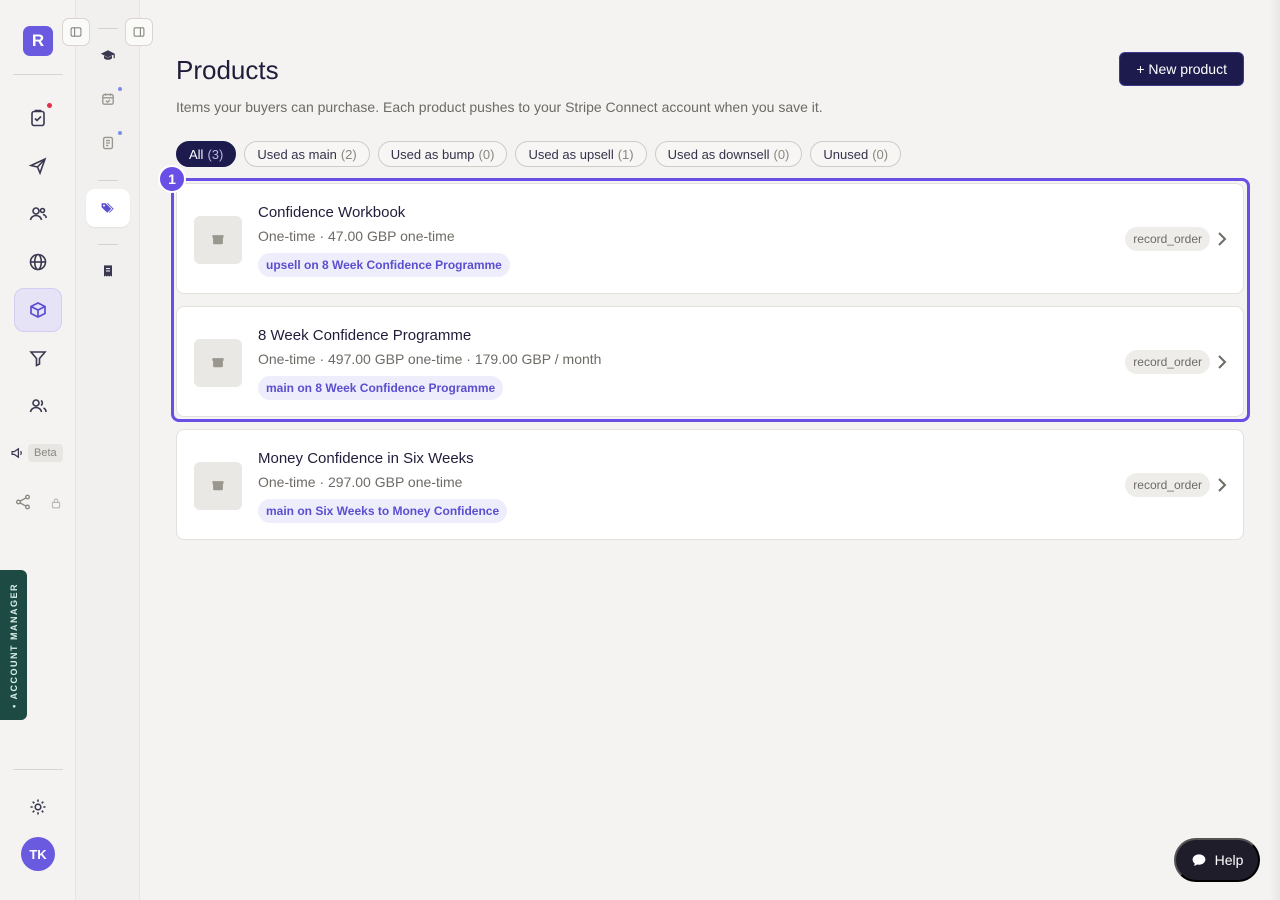 This screenshot has height=900, width=1280. What do you see at coordinates (108, 208) in the screenshot?
I see `product-tags-icon` at bounding box center [108, 208].